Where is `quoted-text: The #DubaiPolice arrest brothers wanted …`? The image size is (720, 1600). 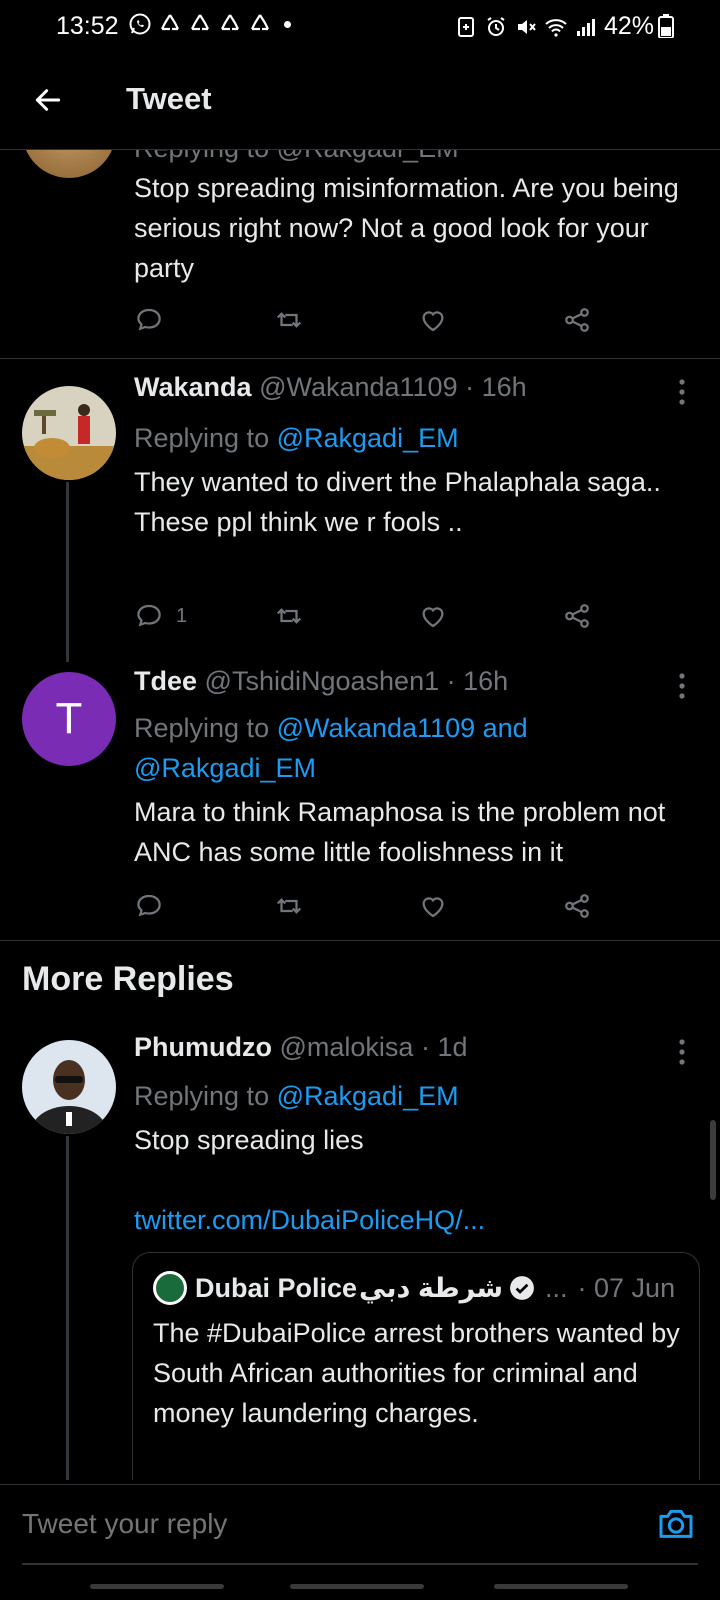 quoted-text: The #DubaiPolice arrest brothers wanted … is located at coordinates (416, 1373).